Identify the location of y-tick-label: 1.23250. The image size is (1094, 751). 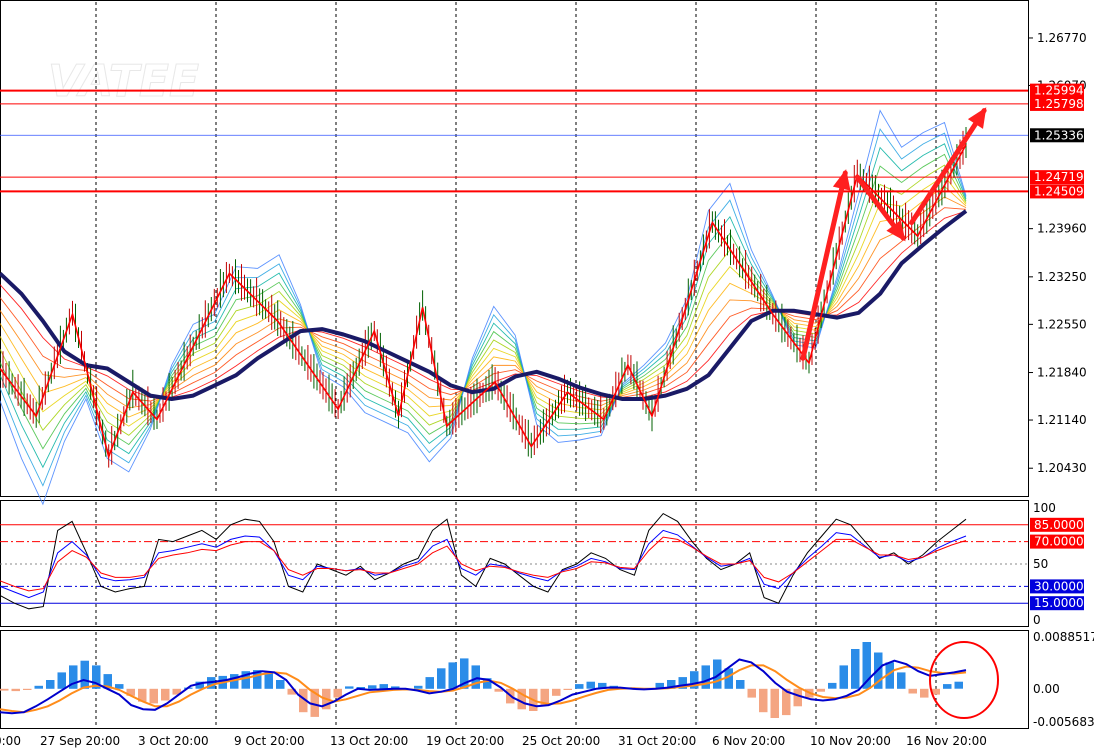
(1062, 277).